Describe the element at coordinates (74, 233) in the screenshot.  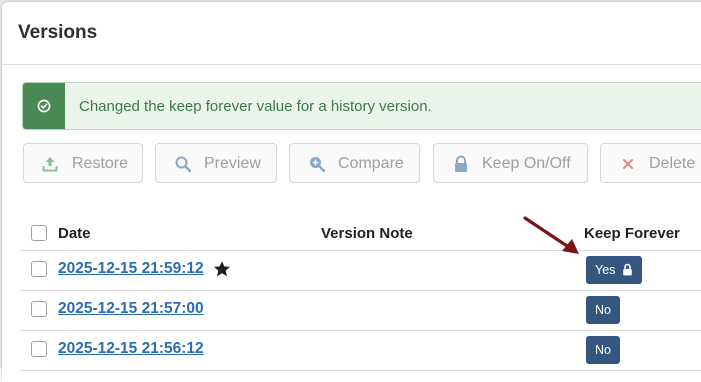
I see `column-header-date: Date` at that location.